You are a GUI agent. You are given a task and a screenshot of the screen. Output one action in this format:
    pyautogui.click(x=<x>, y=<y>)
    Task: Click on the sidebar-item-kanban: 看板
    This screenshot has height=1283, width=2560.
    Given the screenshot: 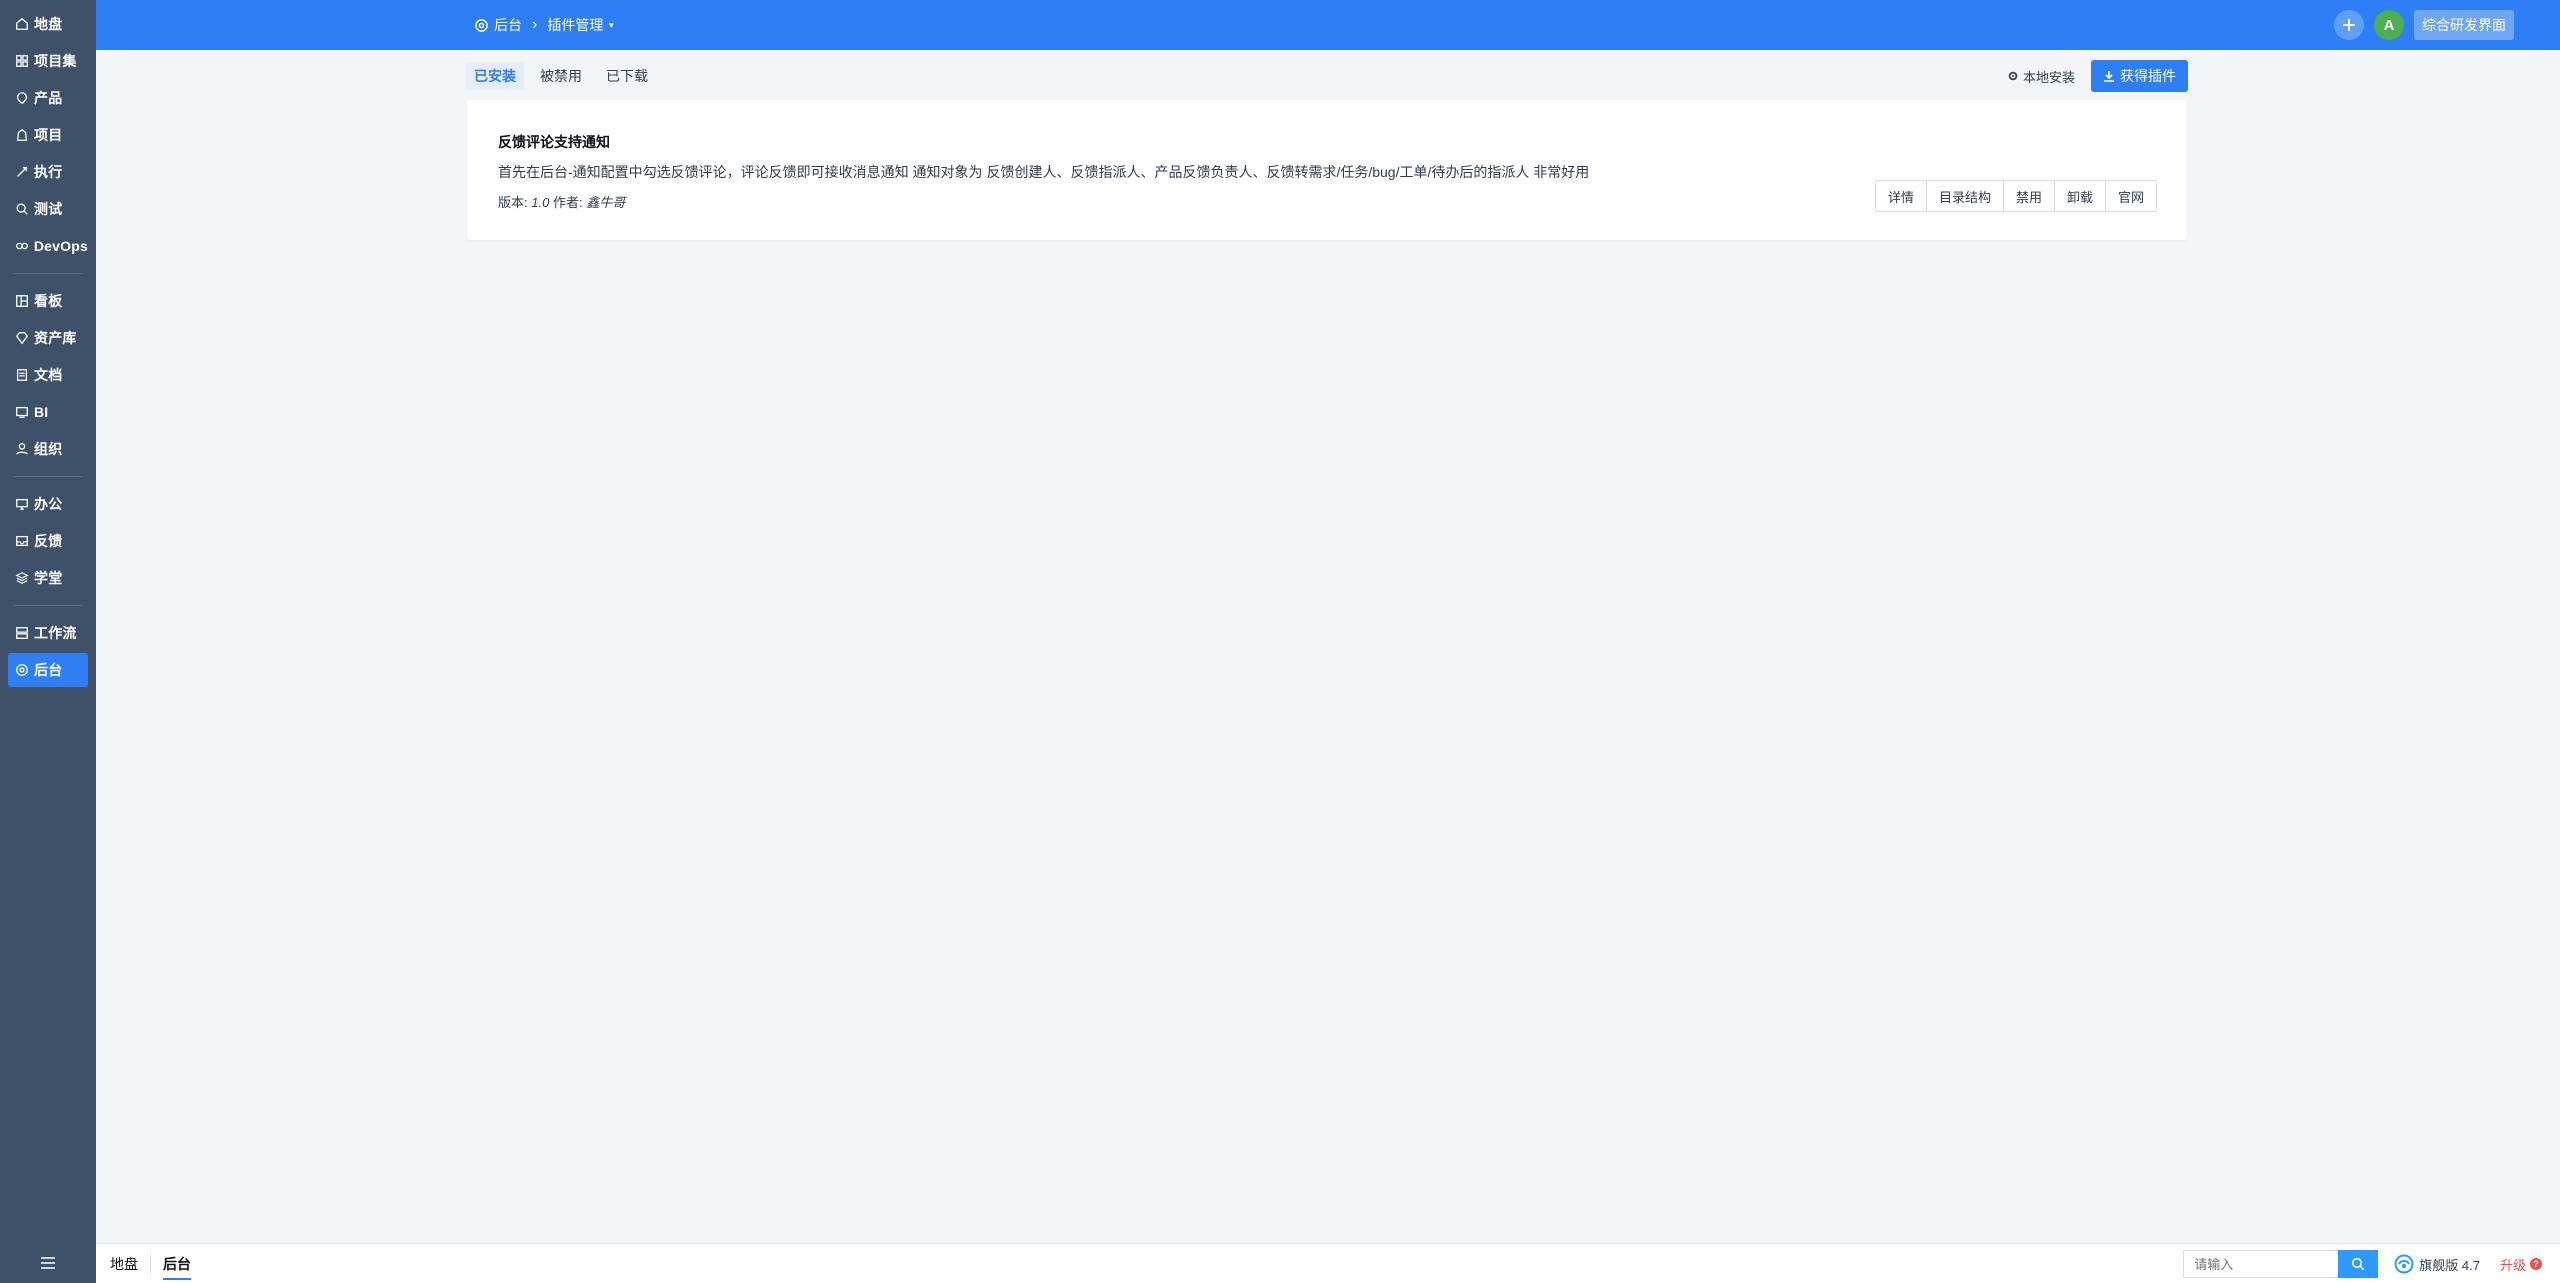 What is the action you would take?
    pyautogui.click(x=48, y=301)
    